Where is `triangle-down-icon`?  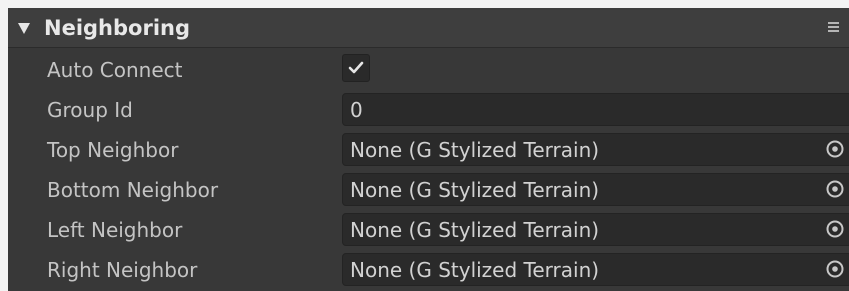
triangle-down-icon is located at coordinates (24, 28).